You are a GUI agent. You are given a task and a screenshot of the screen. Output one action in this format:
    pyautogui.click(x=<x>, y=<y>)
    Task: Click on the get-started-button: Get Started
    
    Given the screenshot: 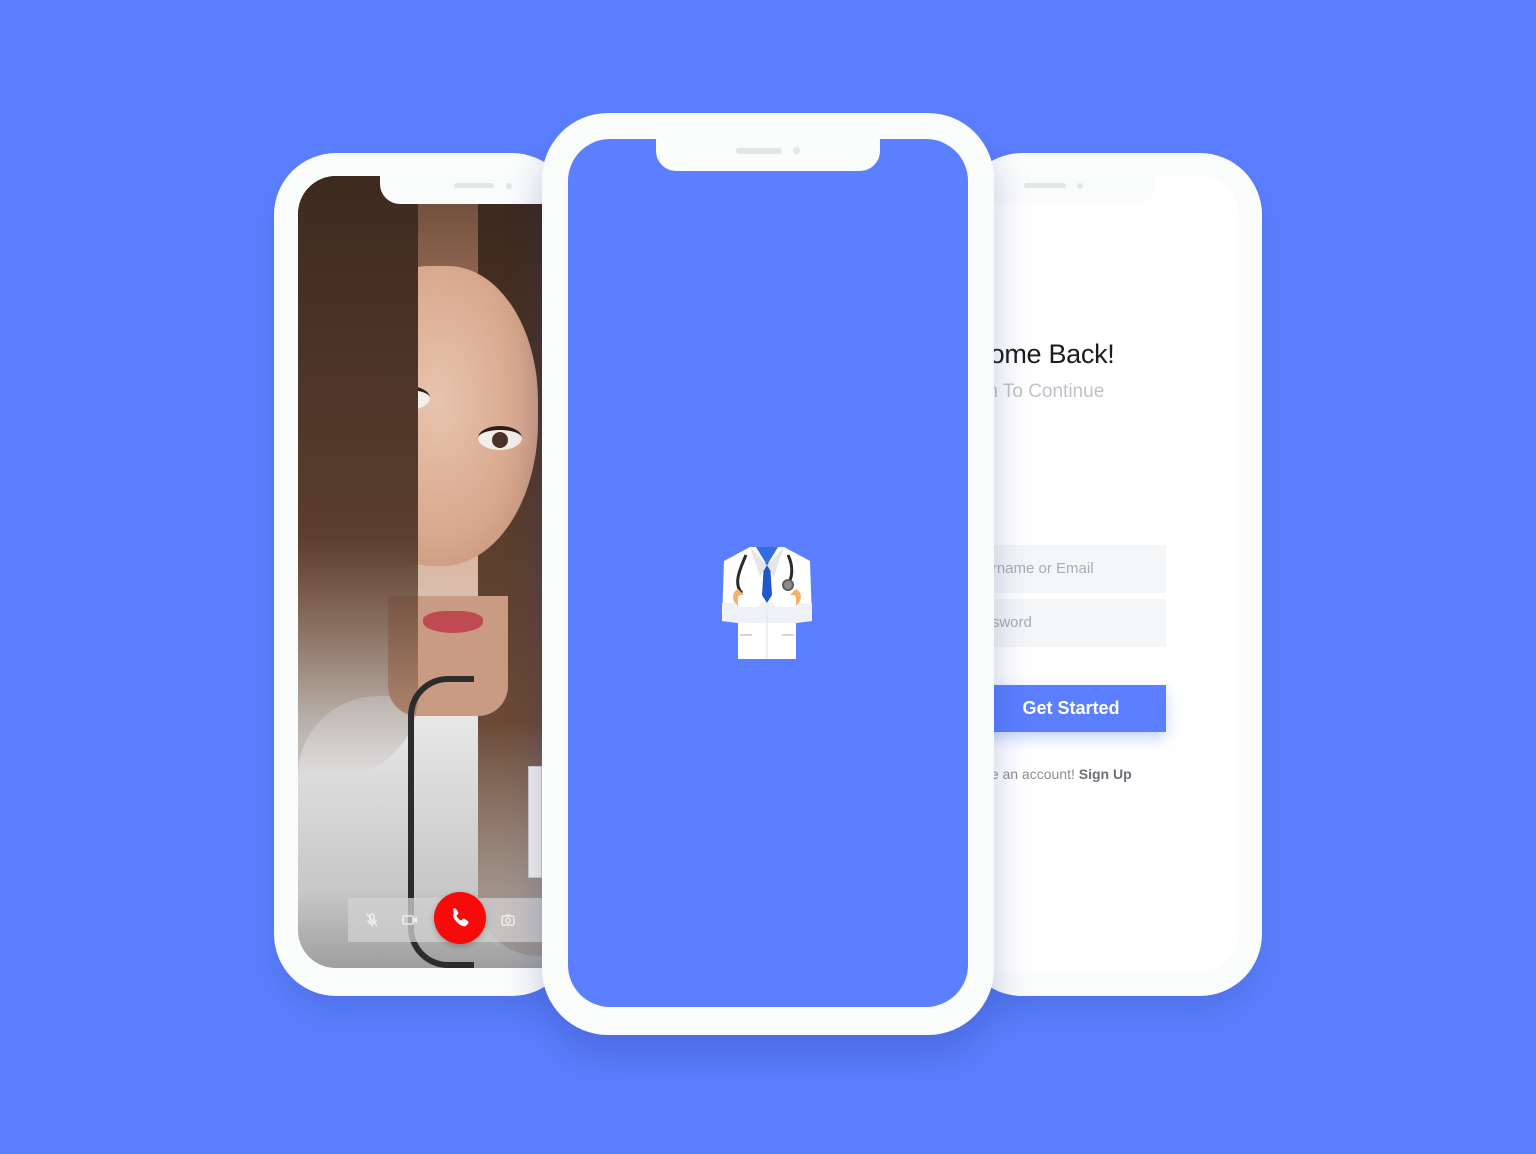 What is the action you would take?
    pyautogui.click(x=1071, y=708)
    